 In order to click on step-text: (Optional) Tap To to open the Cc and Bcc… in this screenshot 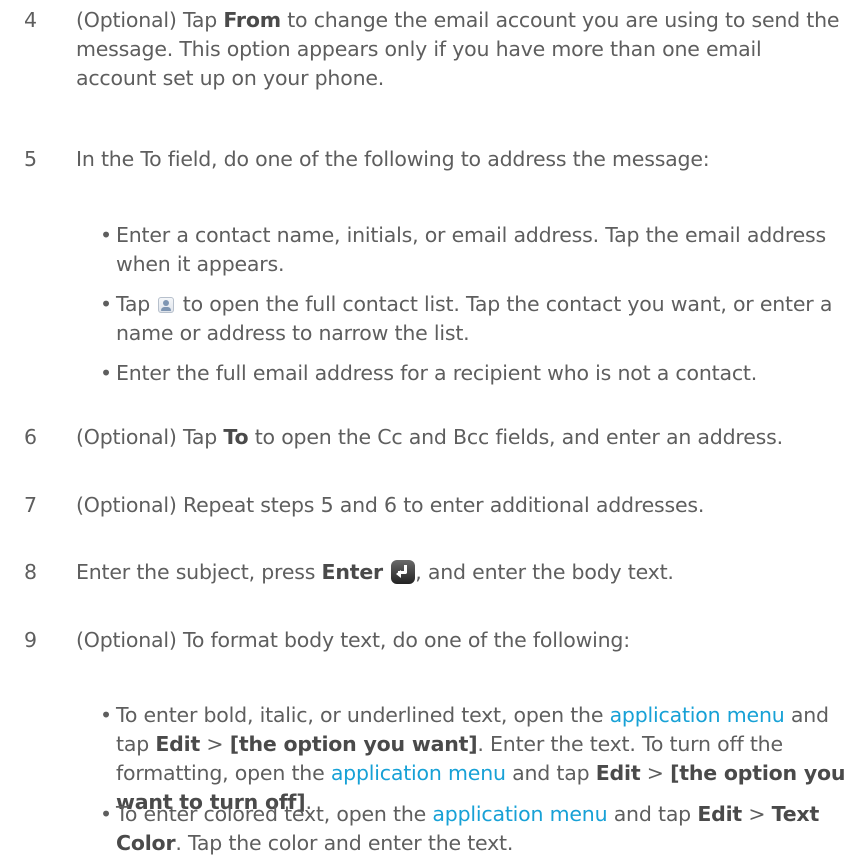, I will do `click(461, 437)`.